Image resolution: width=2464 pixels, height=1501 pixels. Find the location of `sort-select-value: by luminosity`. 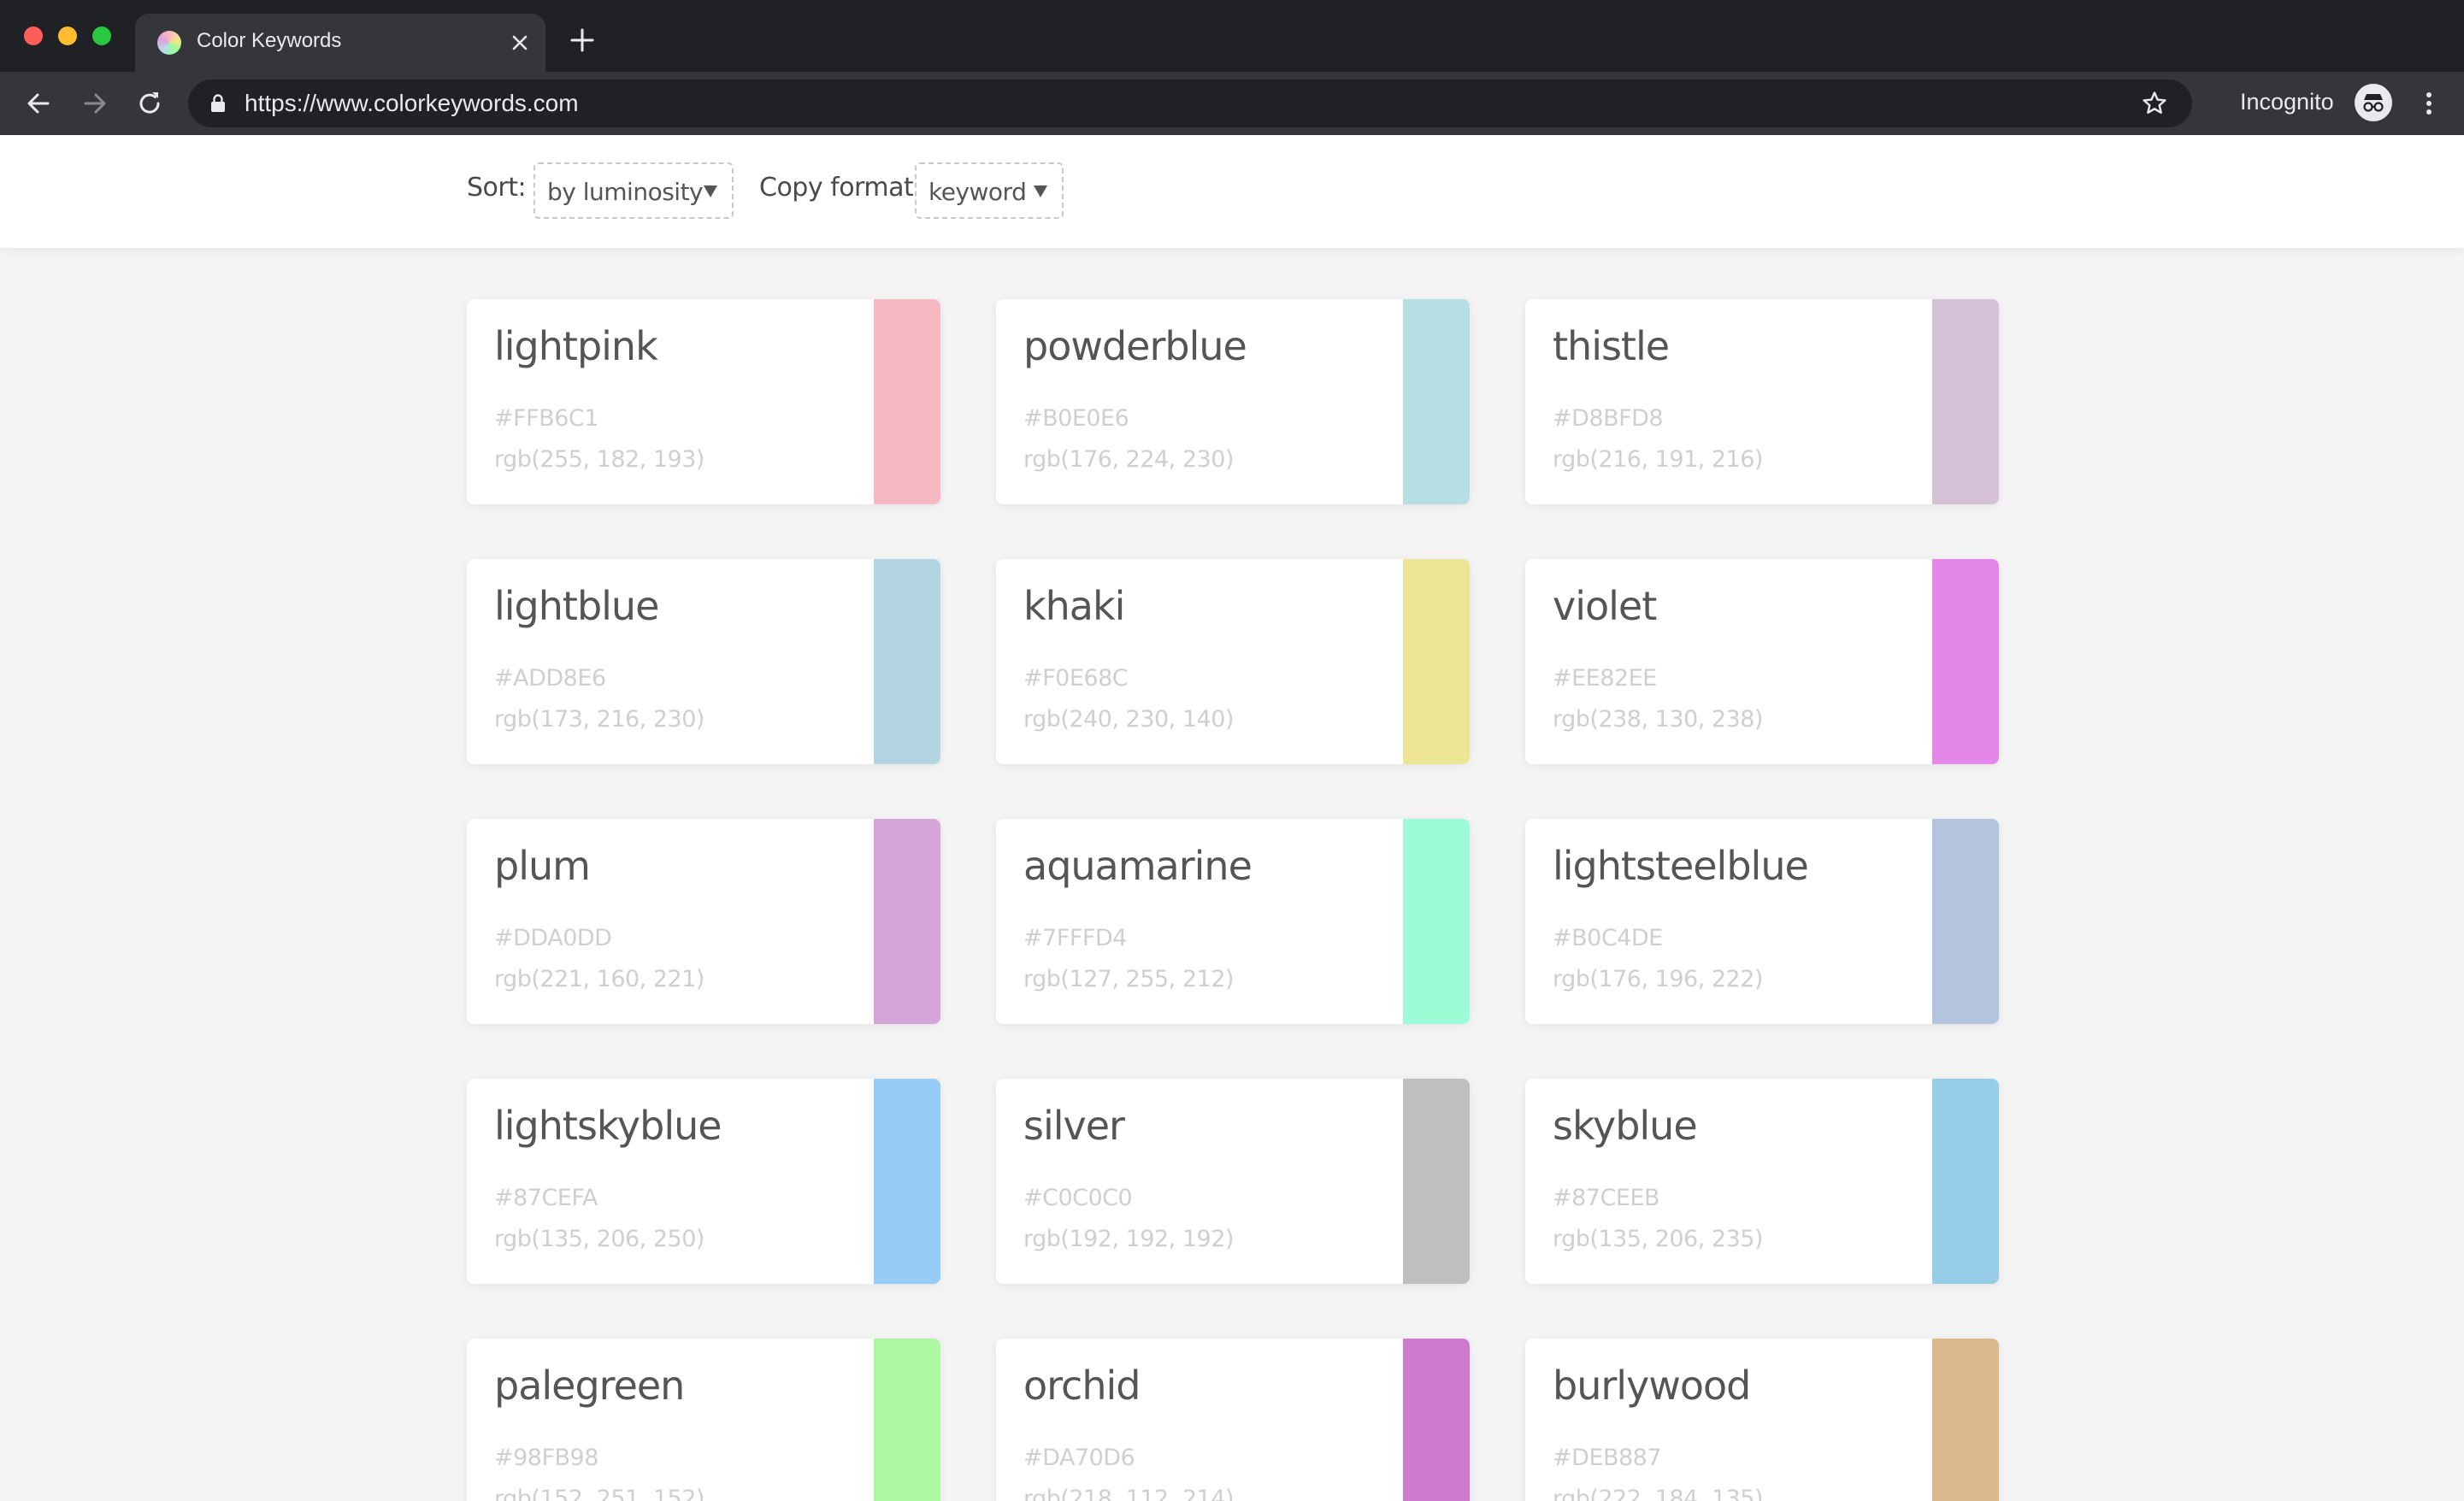

sort-select-value: by luminosity is located at coordinates (625, 192).